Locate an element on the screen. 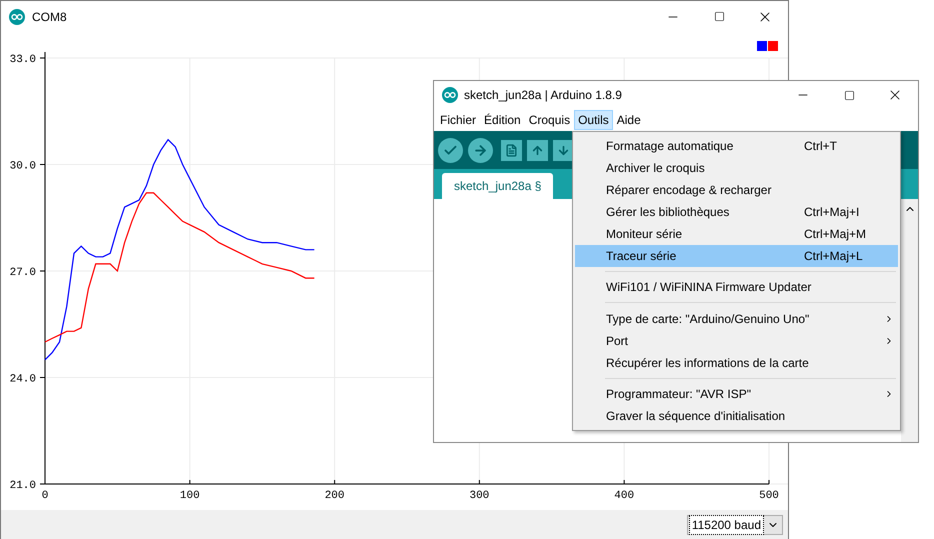 This screenshot has width=934, height=539. upload-button is located at coordinates (480, 150).